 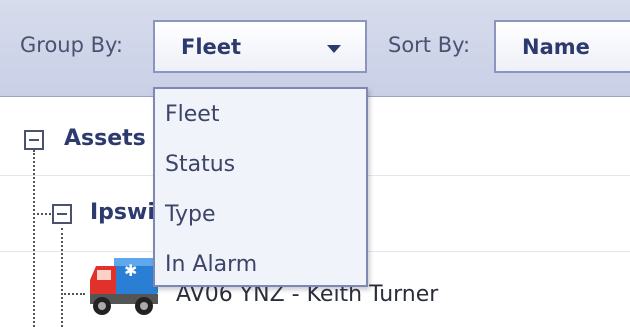 I want to click on sort-by-select: Name, so click(x=562, y=46).